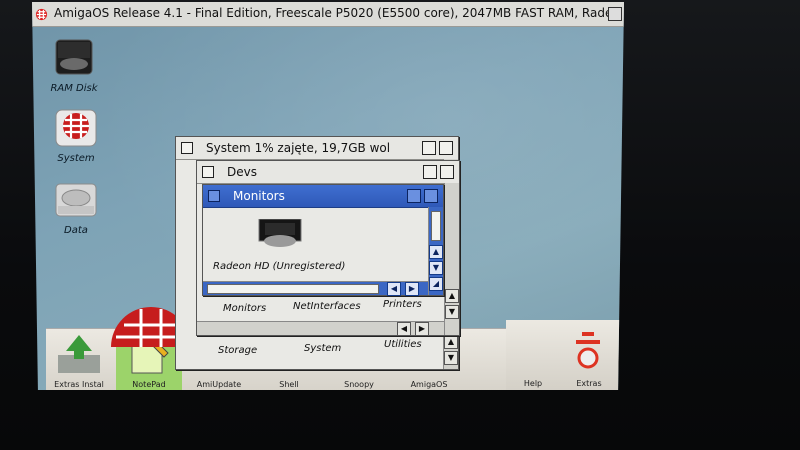 The width and height of the screenshot is (800, 450). Describe the element at coordinates (259, 196) in the screenshot. I see `window-title: Monitors` at that location.